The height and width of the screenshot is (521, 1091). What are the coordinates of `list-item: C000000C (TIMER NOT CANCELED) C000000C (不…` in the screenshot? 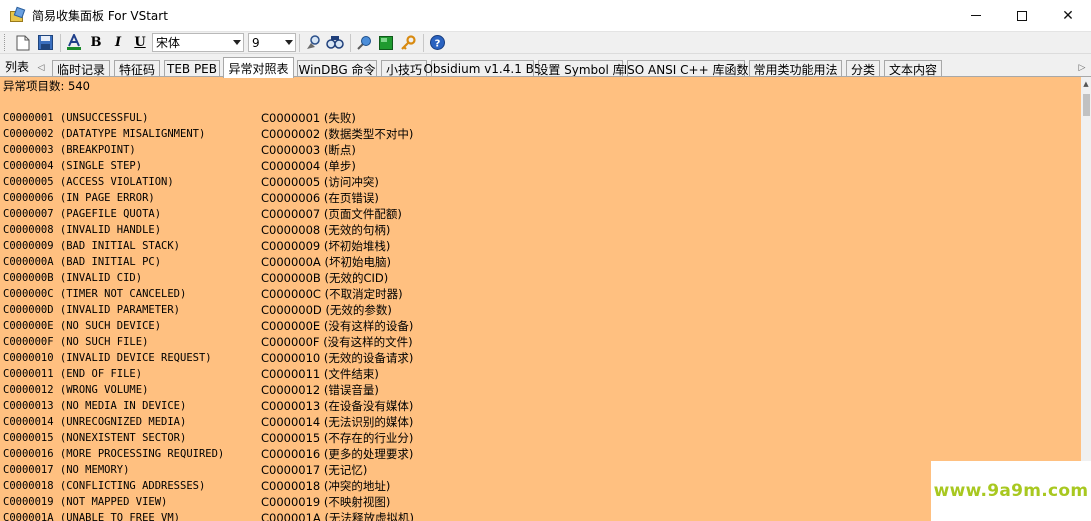 It's located at (538, 294).